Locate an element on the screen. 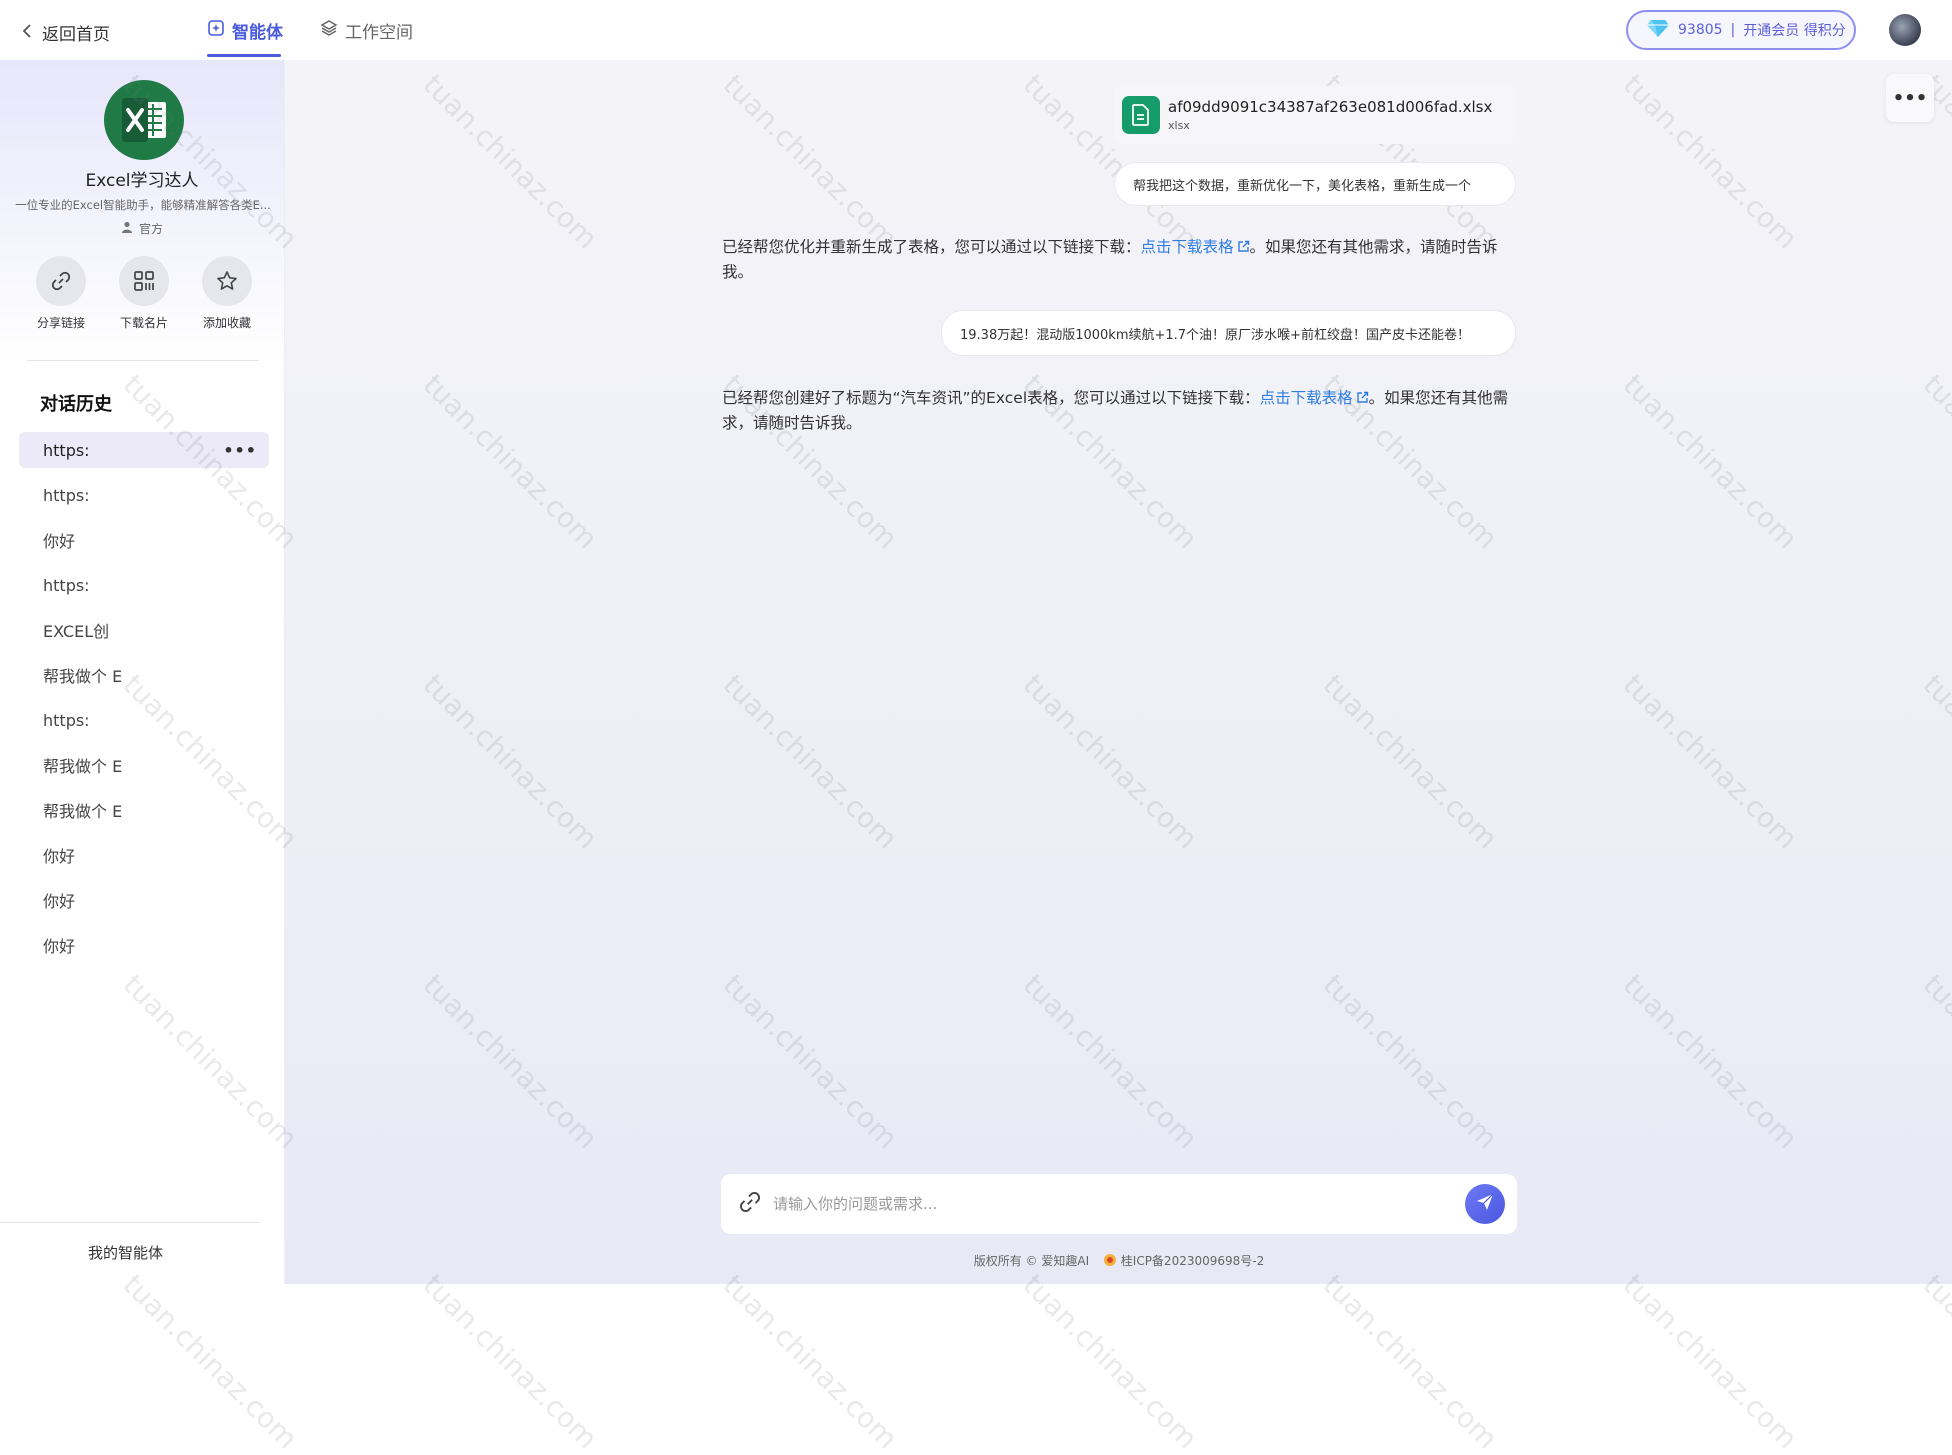 This screenshot has width=1952, height=1455. excel-logo-icon is located at coordinates (144, 120).